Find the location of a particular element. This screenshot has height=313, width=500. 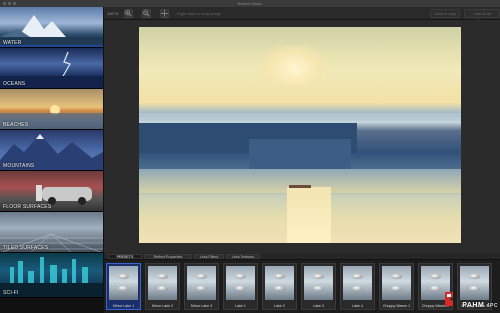

pan-button is located at coordinates (164, 13).